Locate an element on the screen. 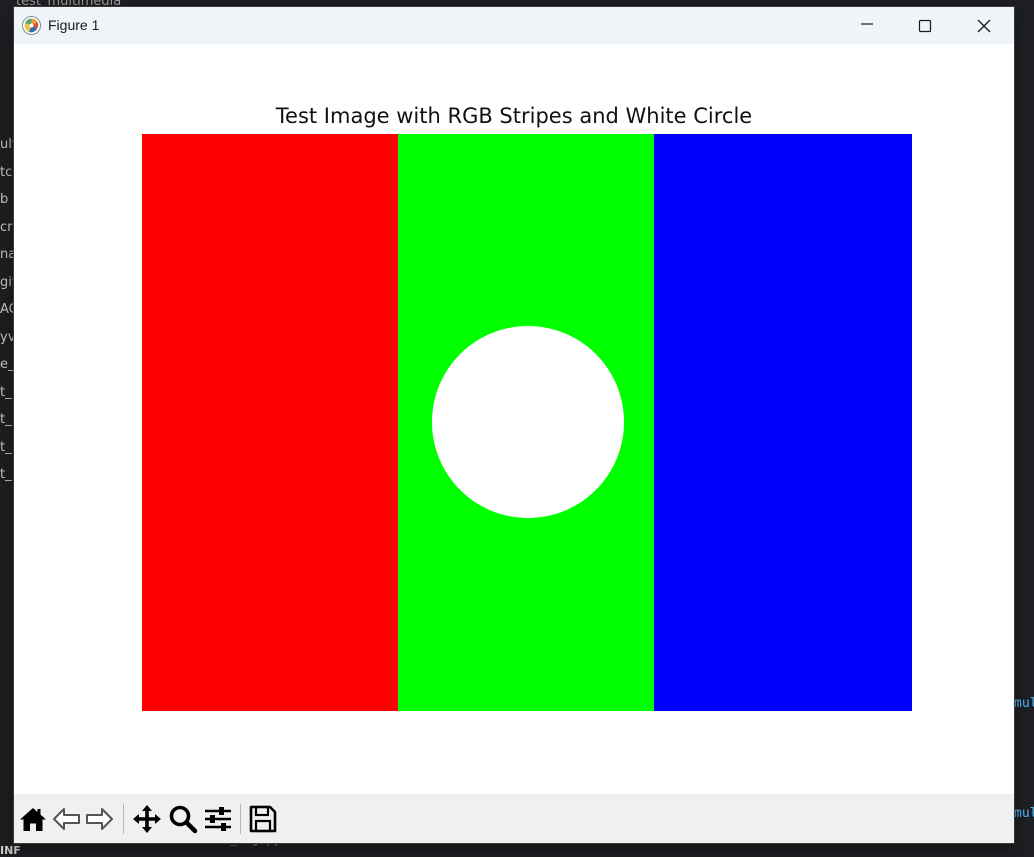 This screenshot has height=857, width=1034. background-file-item: na is located at coordinates (7, 254).